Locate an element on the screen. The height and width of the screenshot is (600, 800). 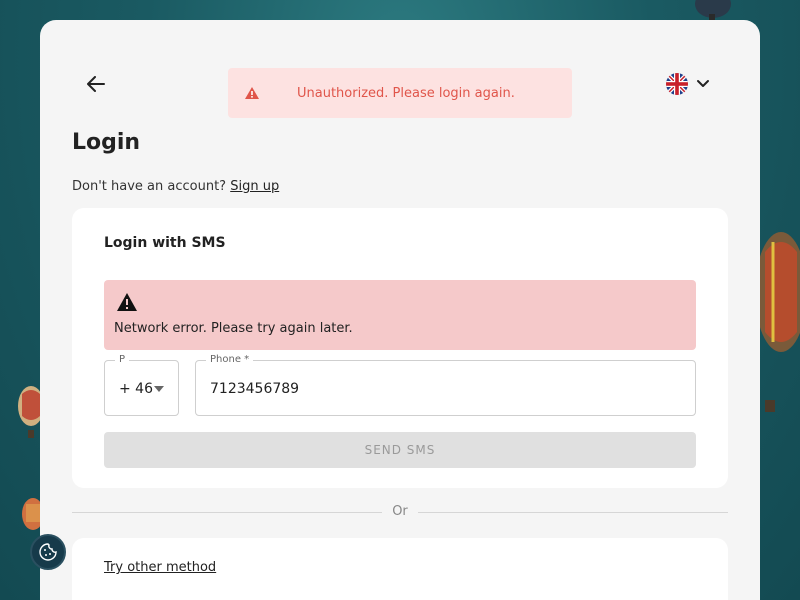
signup-link: Sign up is located at coordinates (254, 186).